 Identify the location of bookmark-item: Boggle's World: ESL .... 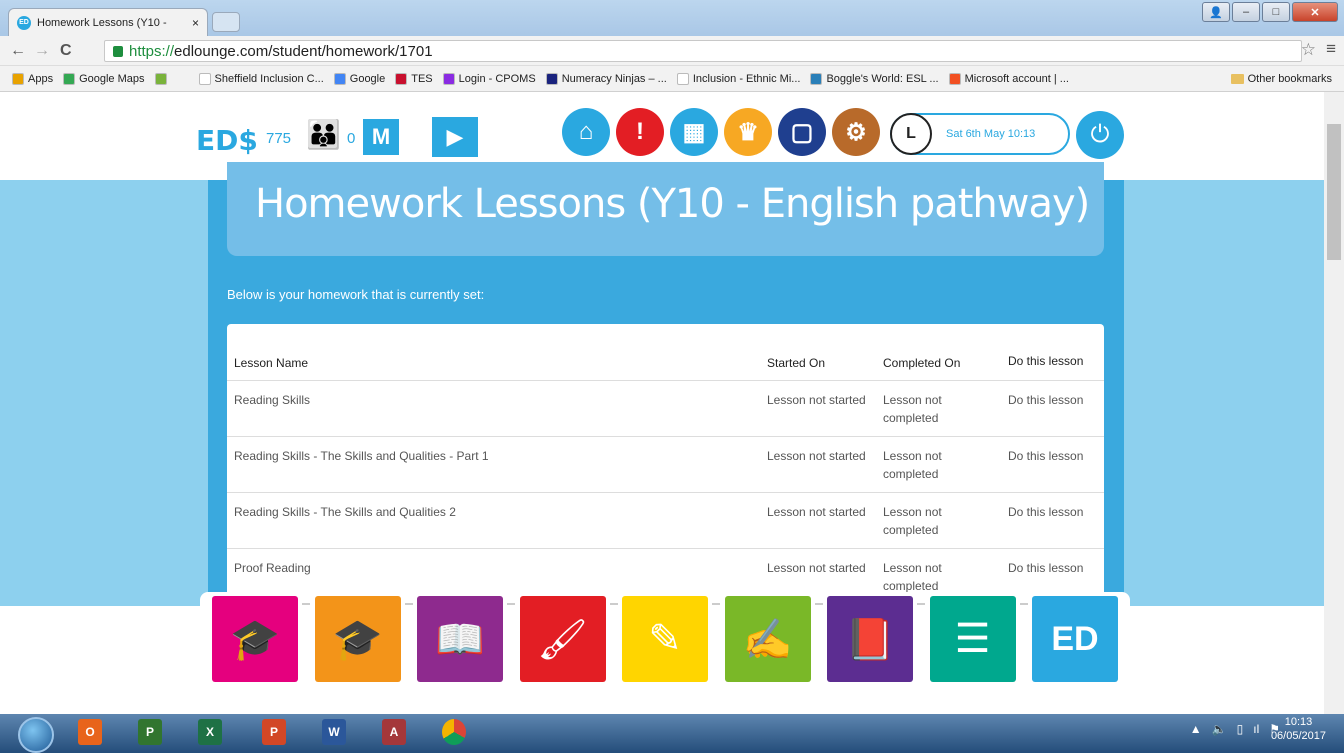
(874, 78).